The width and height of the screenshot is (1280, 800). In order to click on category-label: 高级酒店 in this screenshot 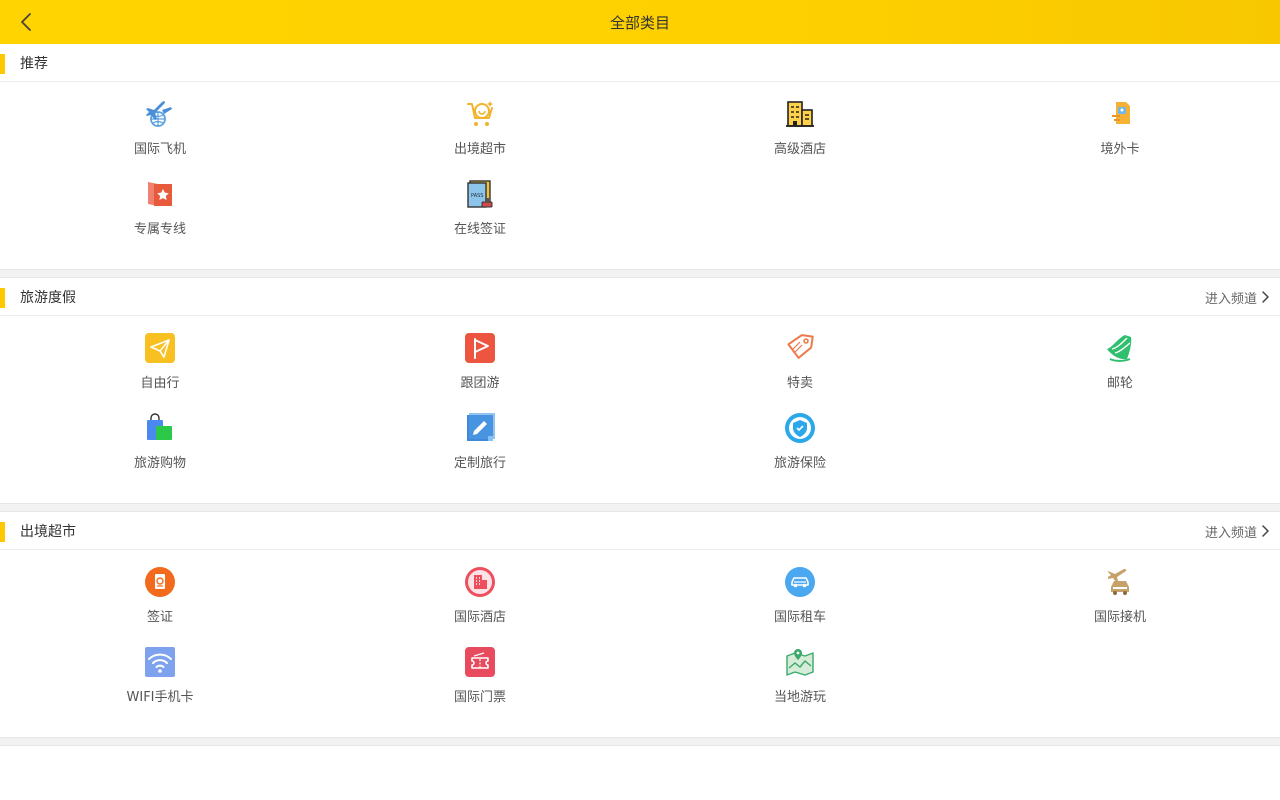, I will do `click(799, 149)`.